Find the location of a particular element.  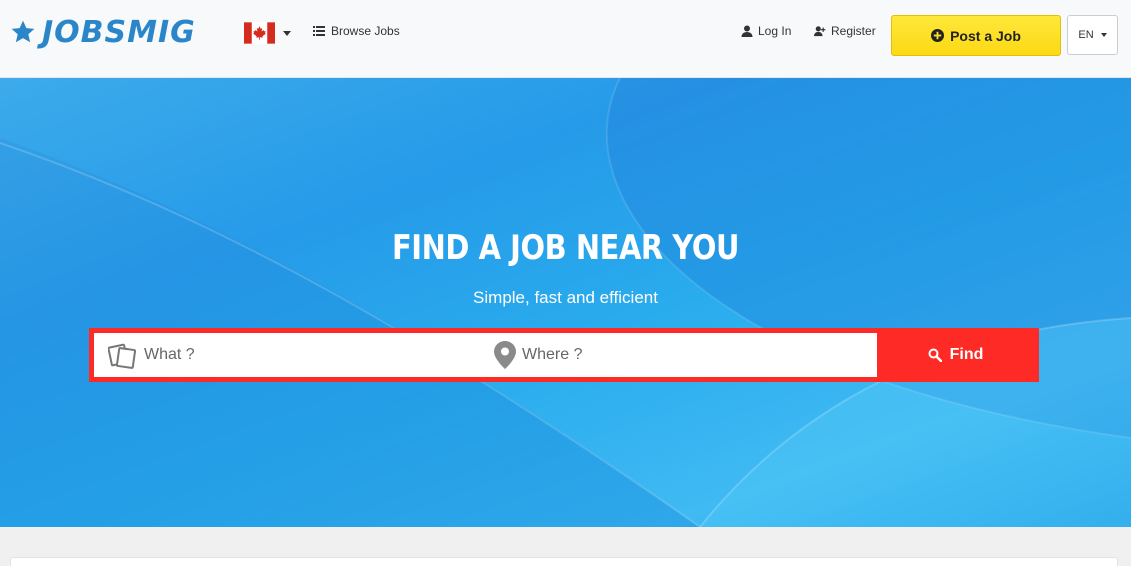

job-search-form: Find is located at coordinates (564, 355).